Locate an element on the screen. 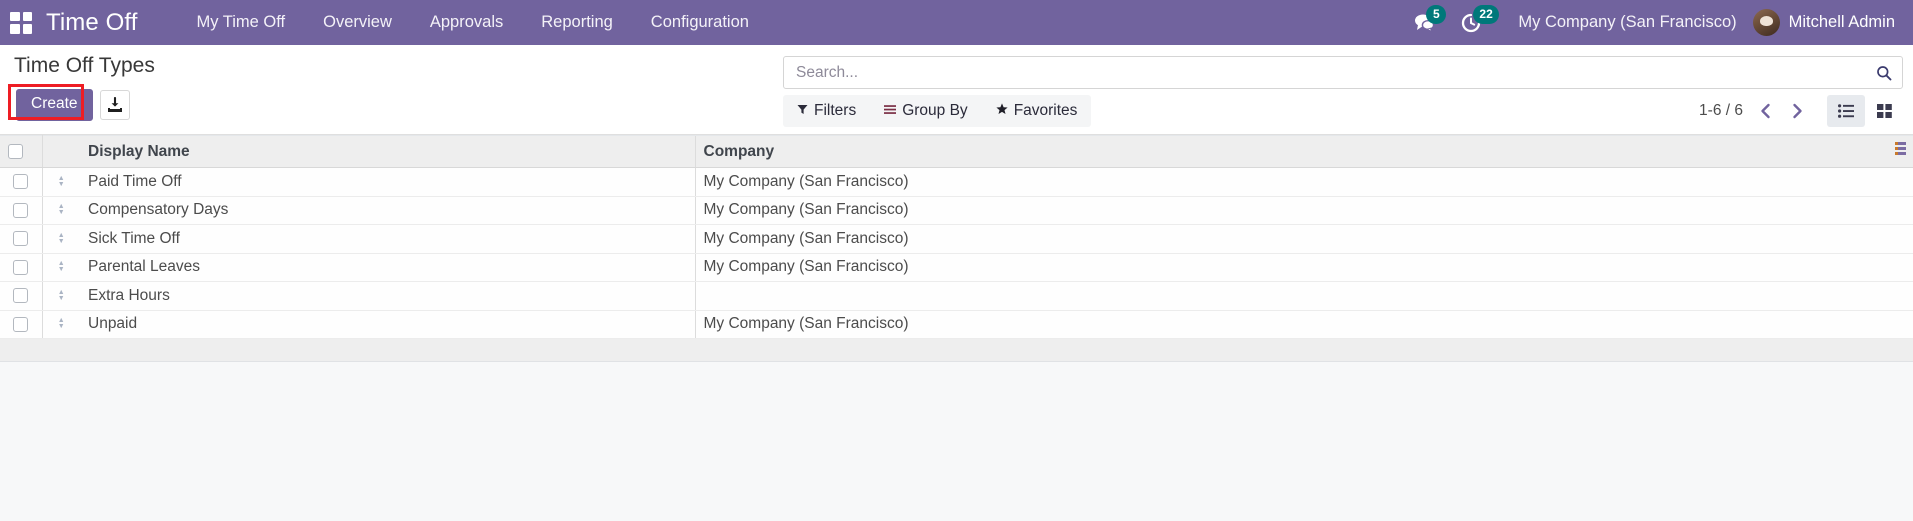  filters-button: Filters is located at coordinates (826, 111).